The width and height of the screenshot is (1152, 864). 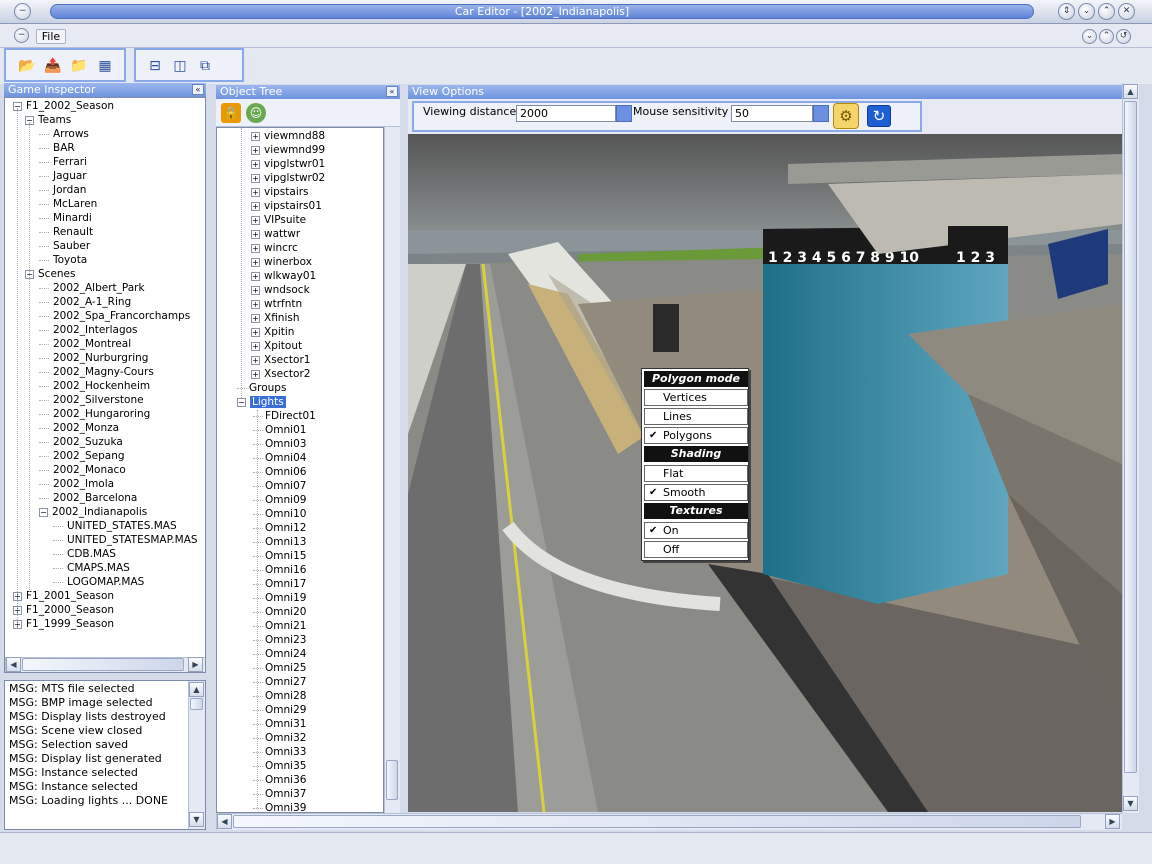 I want to click on close-icon: ✕, so click(x=1126, y=11).